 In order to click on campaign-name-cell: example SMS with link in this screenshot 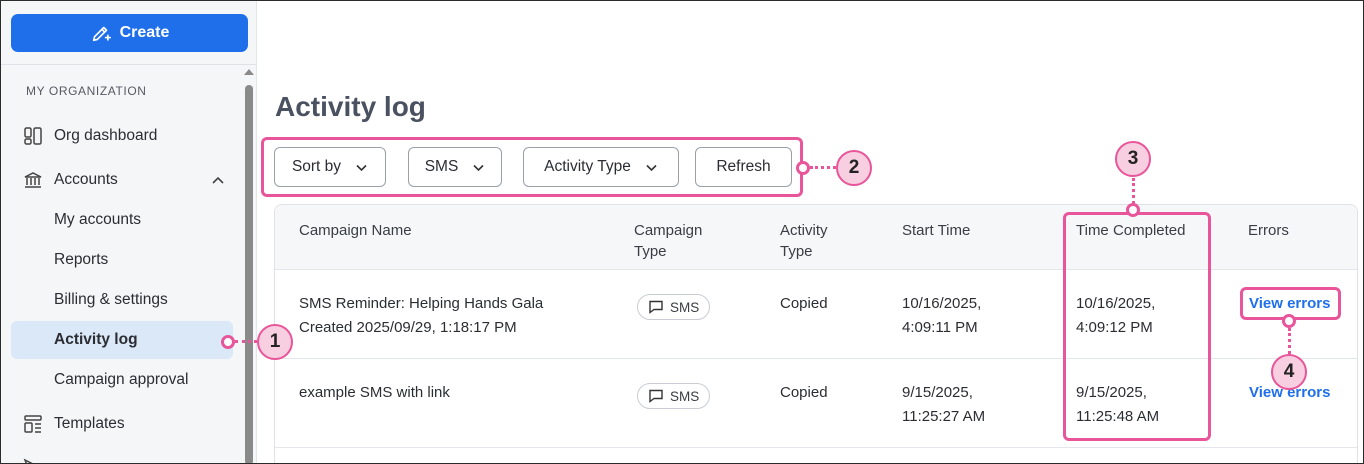, I will do `click(374, 393)`.